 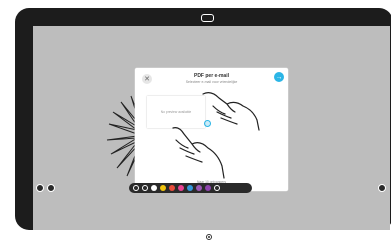 I want to click on corner-undo-button, so click(x=51, y=188).